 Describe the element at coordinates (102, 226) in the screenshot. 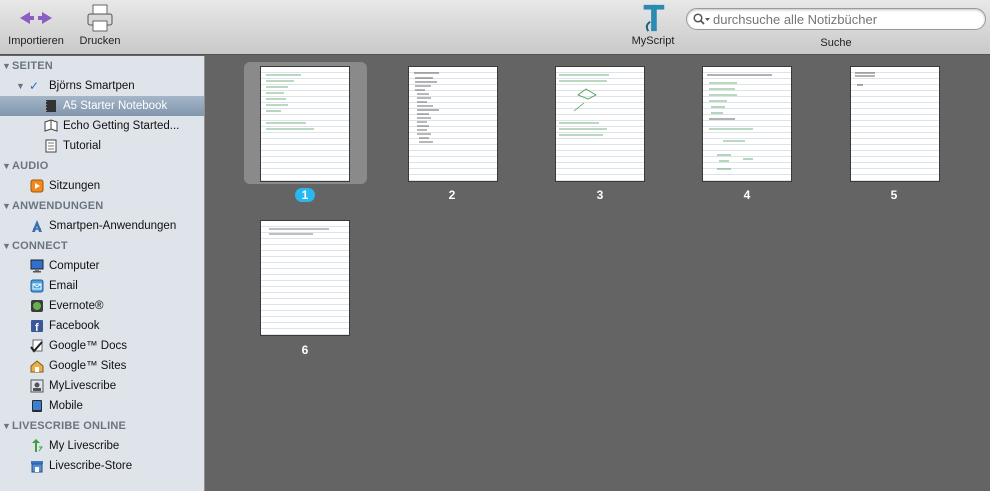

I see `sidebar-item-smartpen-anwendungen: Smartpen-Anwendungen` at that location.